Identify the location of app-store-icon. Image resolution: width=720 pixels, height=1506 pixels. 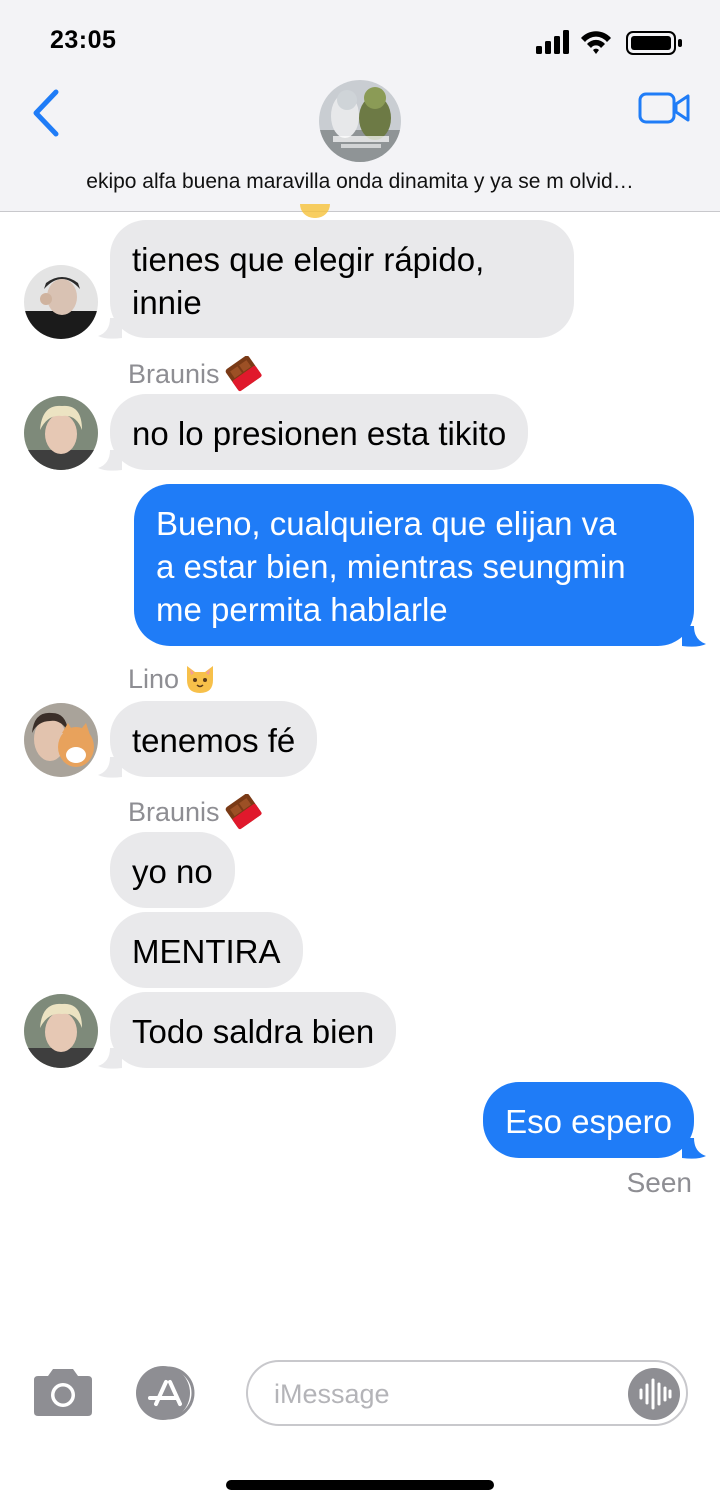
(165, 1393).